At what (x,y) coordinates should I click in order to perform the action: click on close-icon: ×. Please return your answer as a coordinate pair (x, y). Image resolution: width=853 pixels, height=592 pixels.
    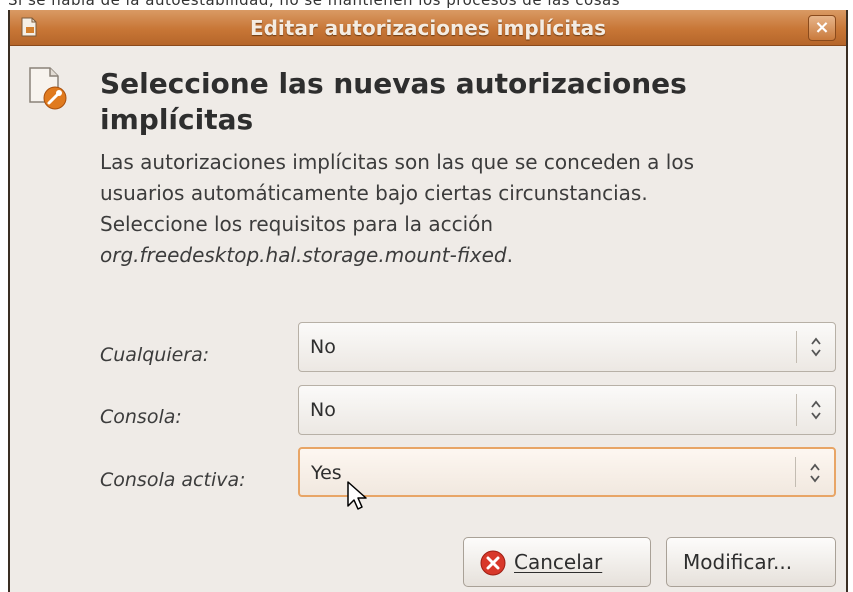
    Looking at the image, I should click on (822, 27).